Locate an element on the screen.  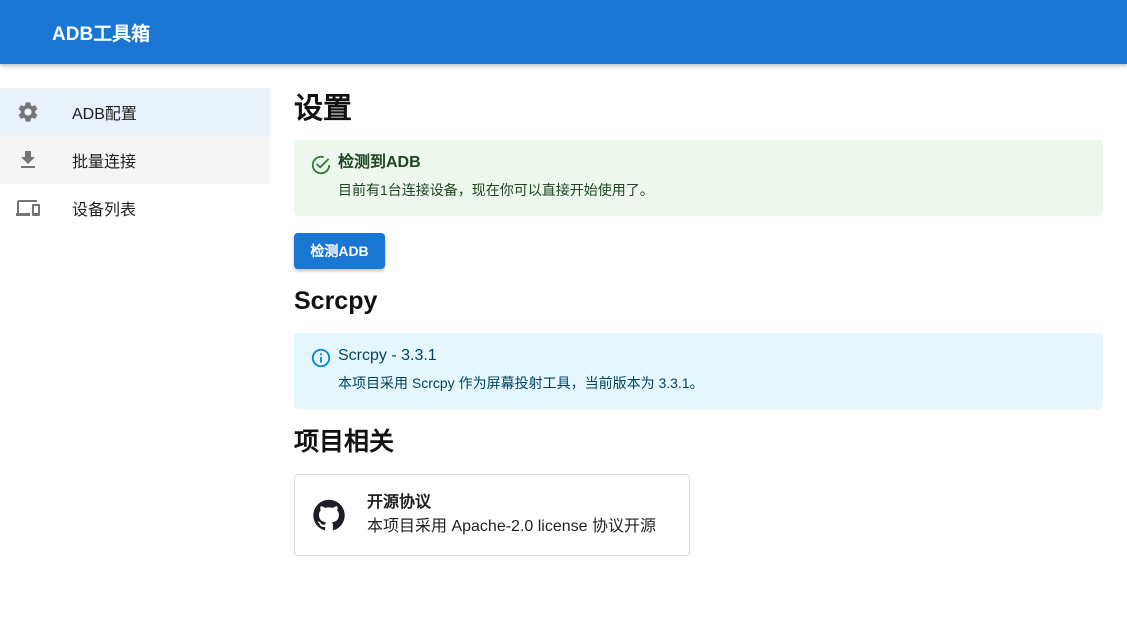
detect-adb-button: 检测ADB is located at coordinates (339, 251).